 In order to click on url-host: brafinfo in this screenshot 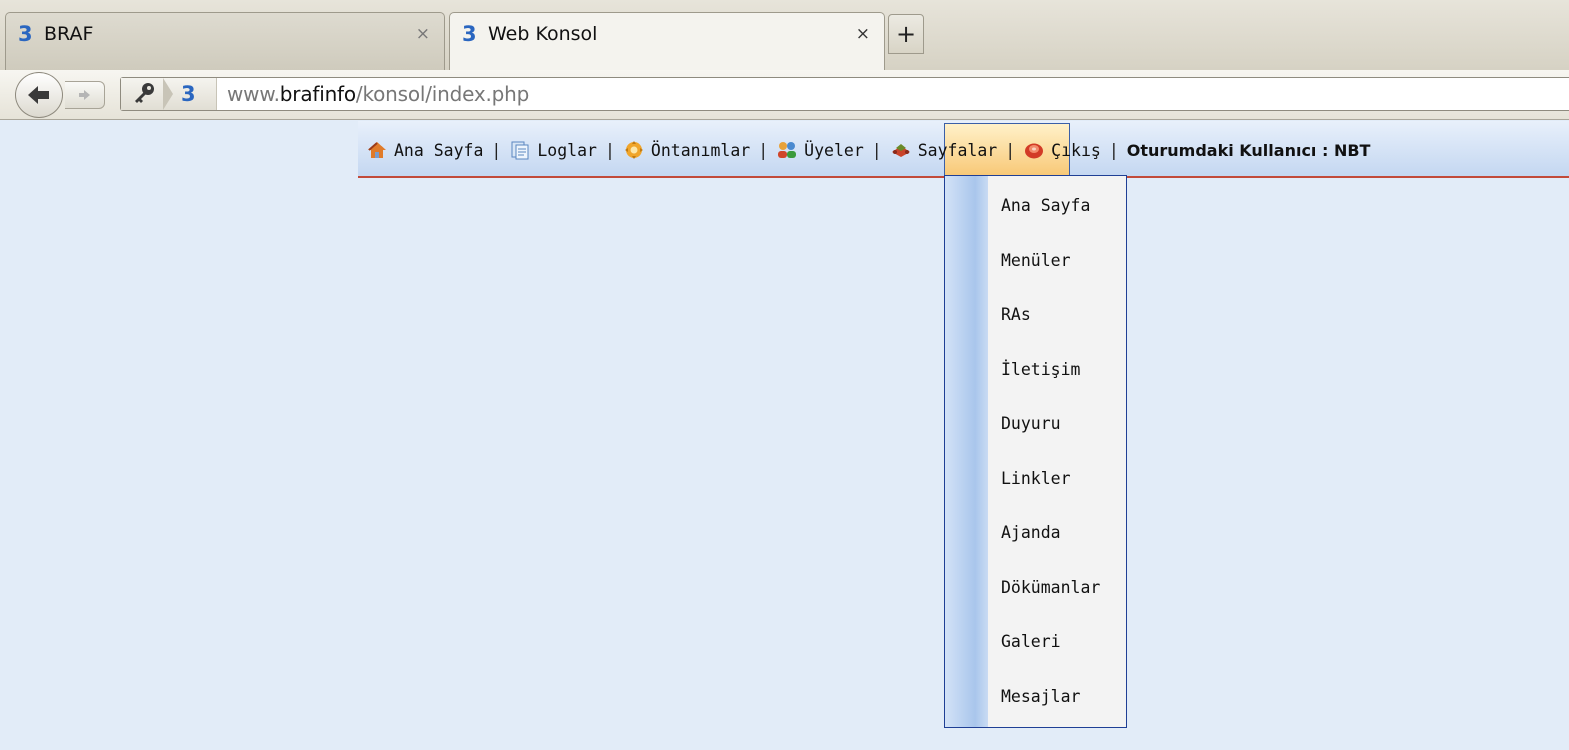, I will do `click(317, 94)`.